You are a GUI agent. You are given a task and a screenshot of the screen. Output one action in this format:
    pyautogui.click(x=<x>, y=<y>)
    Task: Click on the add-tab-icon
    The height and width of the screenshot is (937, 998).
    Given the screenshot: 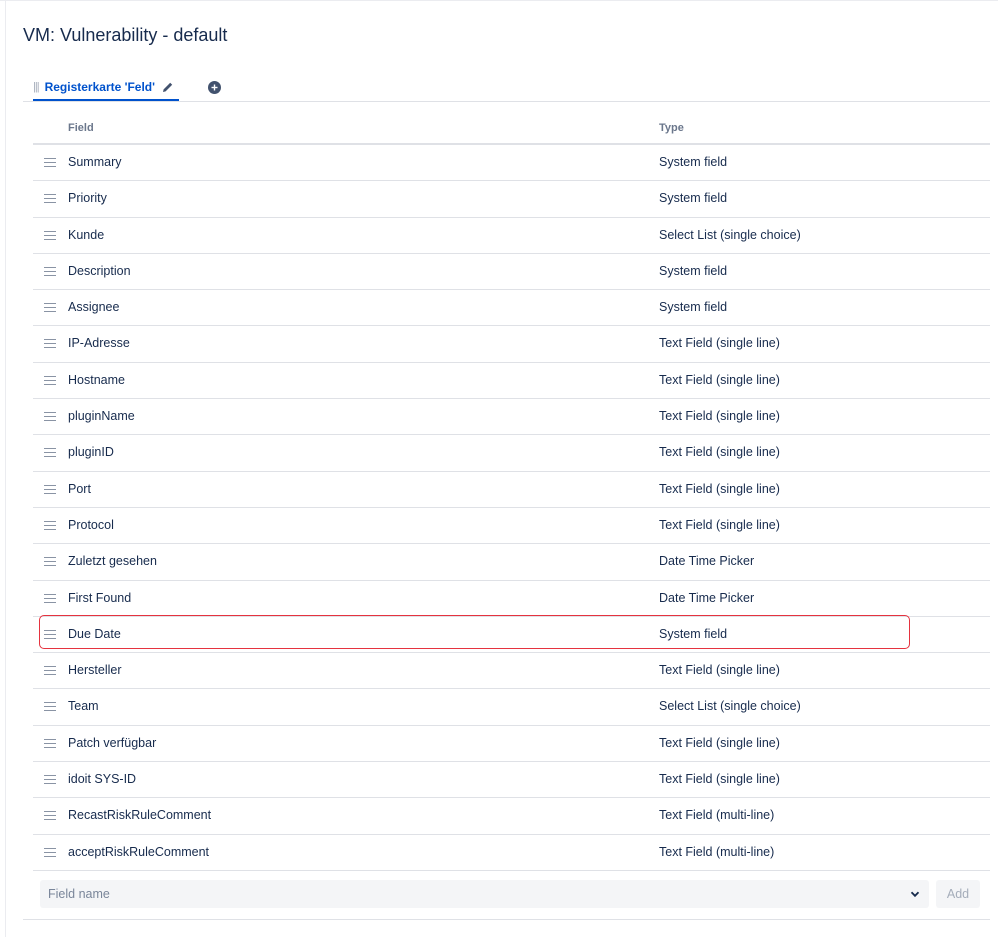 What is the action you would take?
    pyautogui.click(x=214, y=87)
    